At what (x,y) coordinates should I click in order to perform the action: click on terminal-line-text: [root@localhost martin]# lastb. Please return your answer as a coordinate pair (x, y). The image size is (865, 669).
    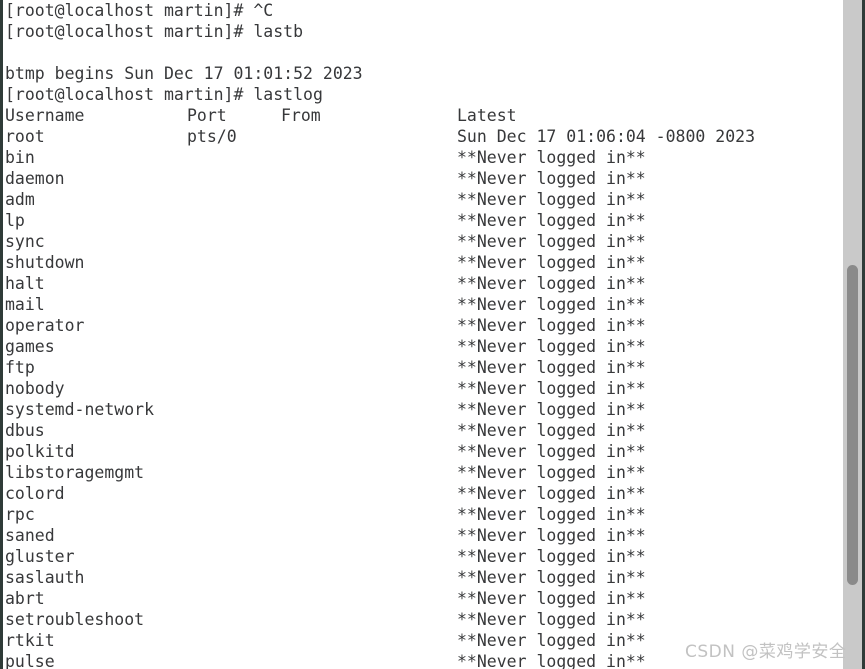
    Looking at the image, I should click on (154, 31).